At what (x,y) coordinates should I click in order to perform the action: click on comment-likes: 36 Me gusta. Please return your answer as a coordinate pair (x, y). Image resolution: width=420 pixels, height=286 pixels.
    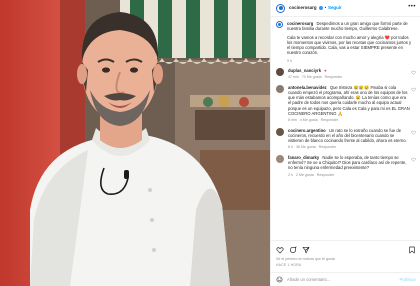
    Looking at the image, I should click on (306, 147).